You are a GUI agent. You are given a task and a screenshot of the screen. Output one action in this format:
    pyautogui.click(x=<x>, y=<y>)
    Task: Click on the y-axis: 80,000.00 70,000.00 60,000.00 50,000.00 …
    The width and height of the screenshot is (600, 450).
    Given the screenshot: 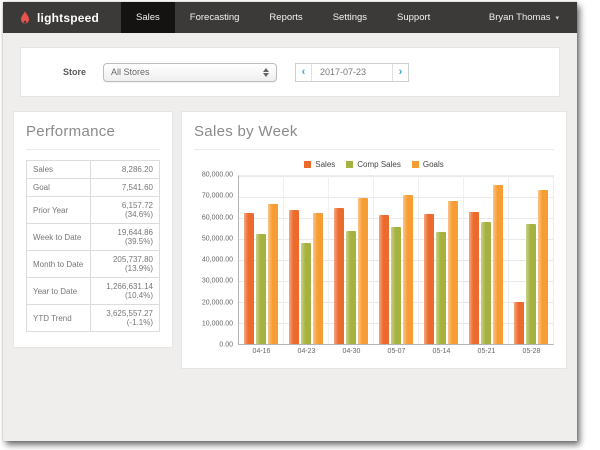 What is the action you would take?
    pyautogui.click(x=216, y=260)
    